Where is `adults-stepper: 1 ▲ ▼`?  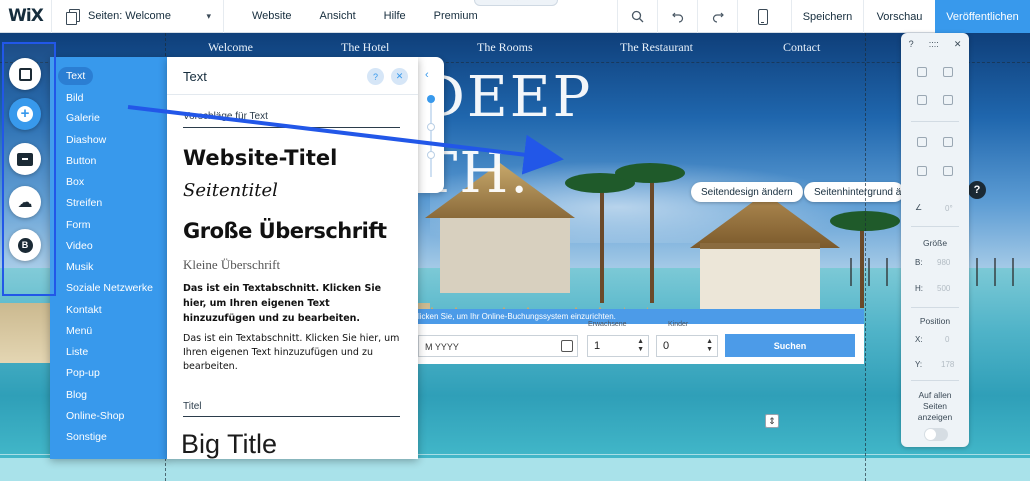 adults-stepper: 1 ▲ ▼ is located at coordinates (618, 346).